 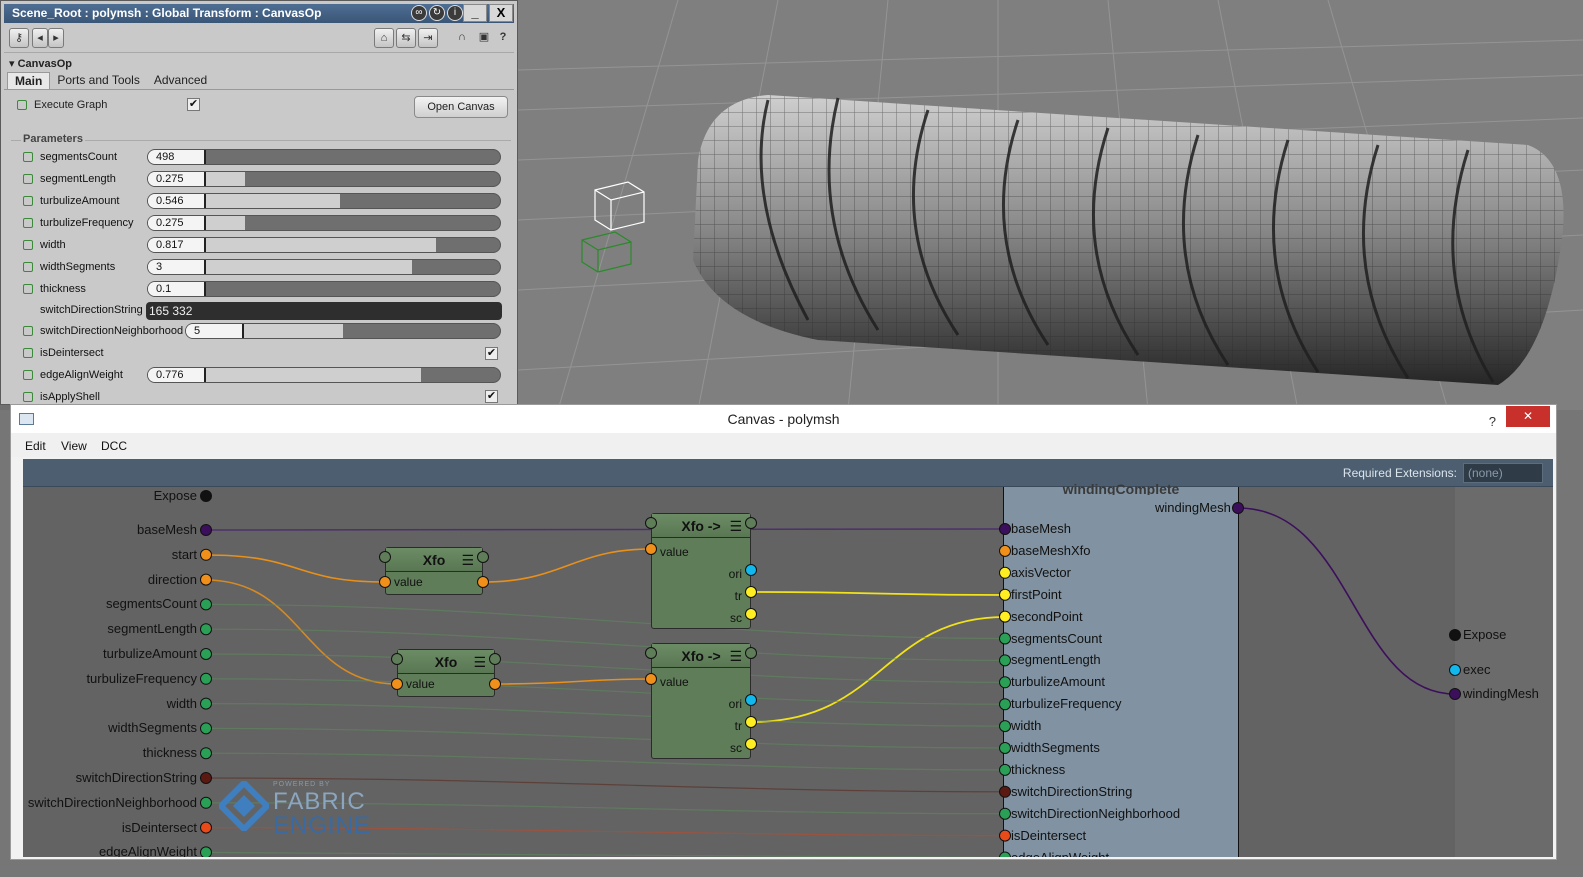 I want to click on lock-icon: ⇆, so click(x=406, y=38).